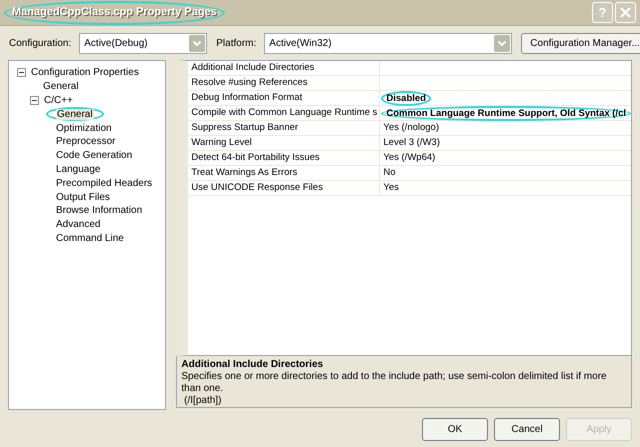 The image size is (640, 447). What do you see at coordinates (284, 68) in the screenshot?
I see `property-name: Additional Include Directories` at bounding box center [284, 68].